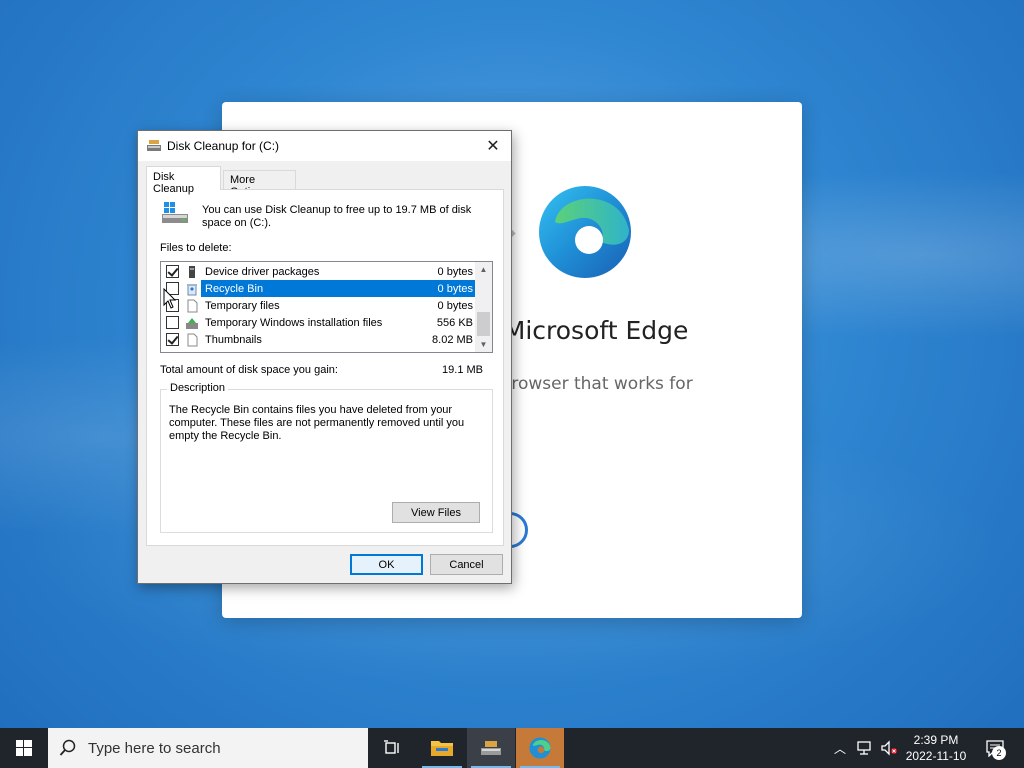 Image resolution: width=1024 pixels, height=768 pixels. Describe the element at coordinates (192, 323) in the screenshot. I see `windows-setup-icon` at that location.